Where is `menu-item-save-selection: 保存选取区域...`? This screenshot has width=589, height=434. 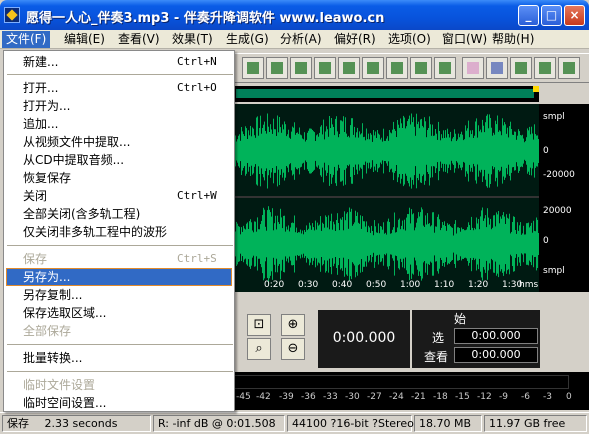 menu-item-save-selection: 保存选取区域... is located at coordinates (119, 313).